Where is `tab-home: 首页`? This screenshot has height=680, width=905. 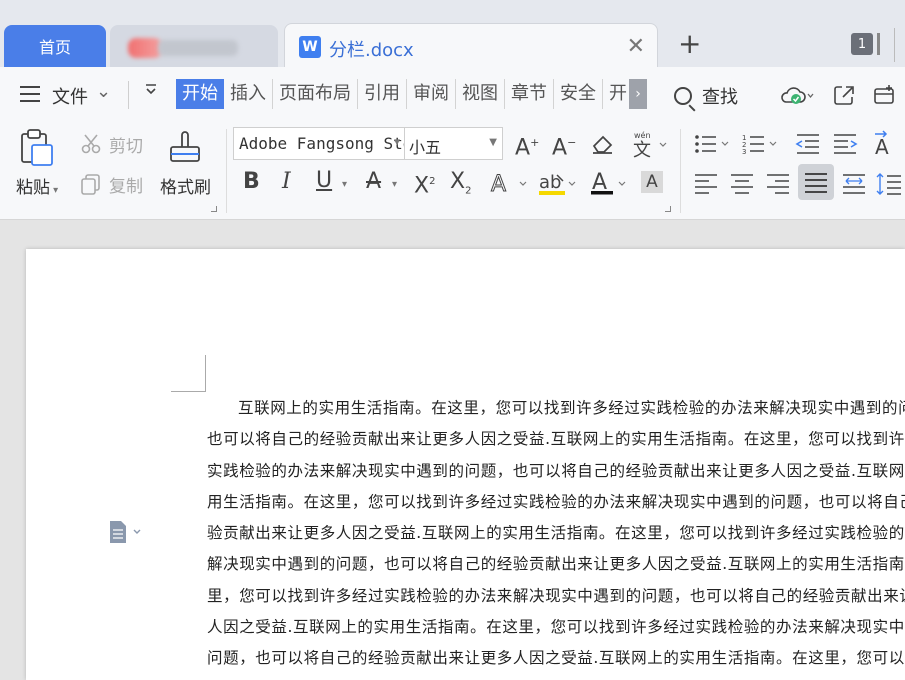
tab-home: 首页 is located at coordinates (55, 46).